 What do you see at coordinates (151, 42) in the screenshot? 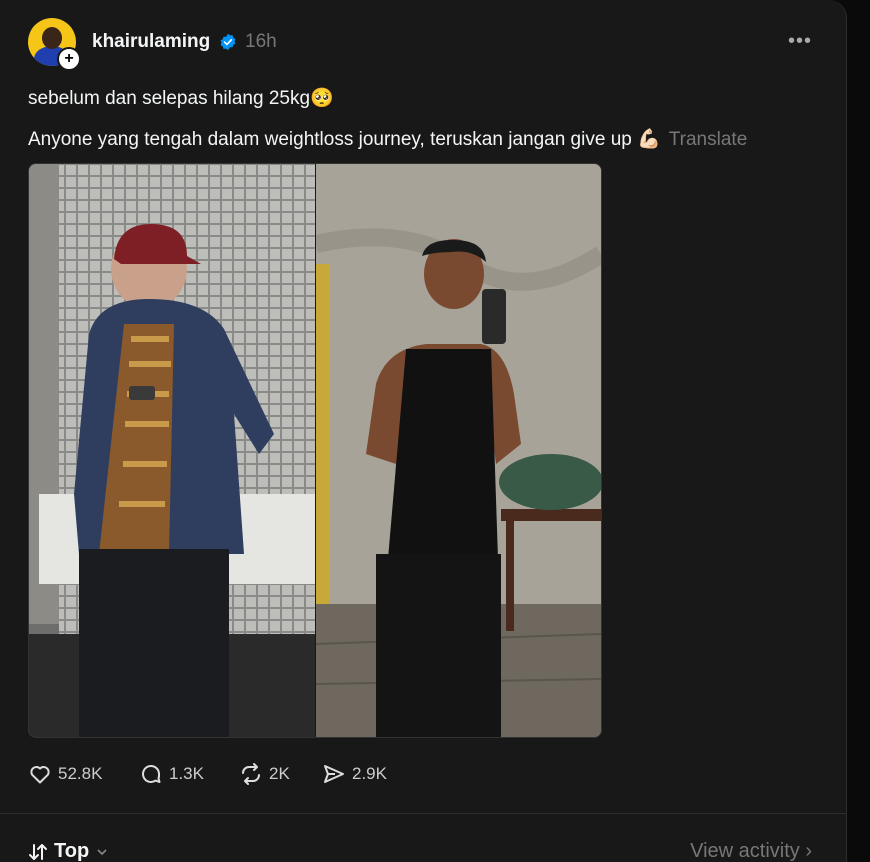
I see `username: khairulaming` at bounding box center [151, 42].